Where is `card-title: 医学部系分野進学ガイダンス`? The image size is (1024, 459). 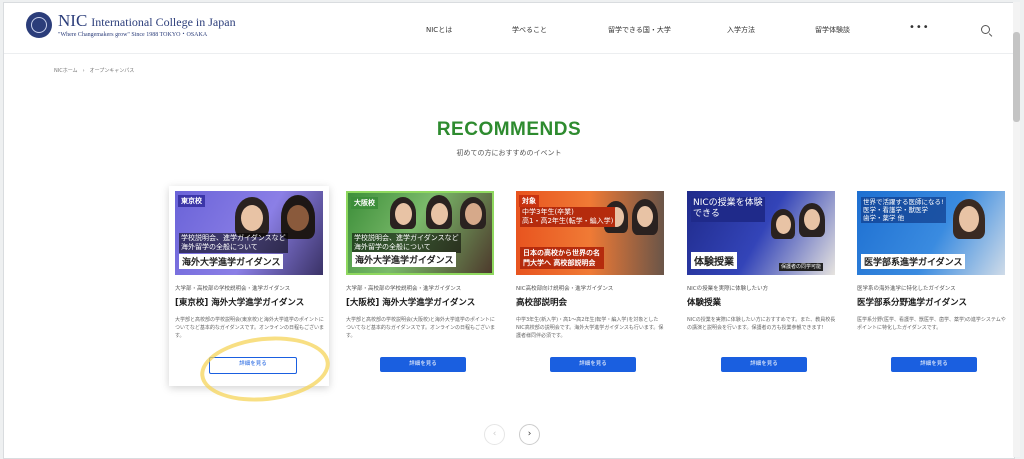 card-title: 医学部系分野進学ガイダンス is located at coordinates (912, 302).